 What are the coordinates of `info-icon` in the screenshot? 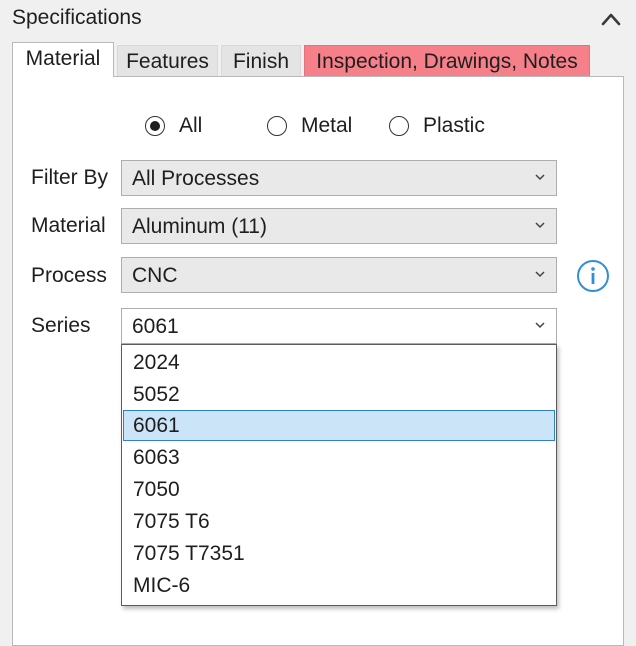 It's located at (593, 276).